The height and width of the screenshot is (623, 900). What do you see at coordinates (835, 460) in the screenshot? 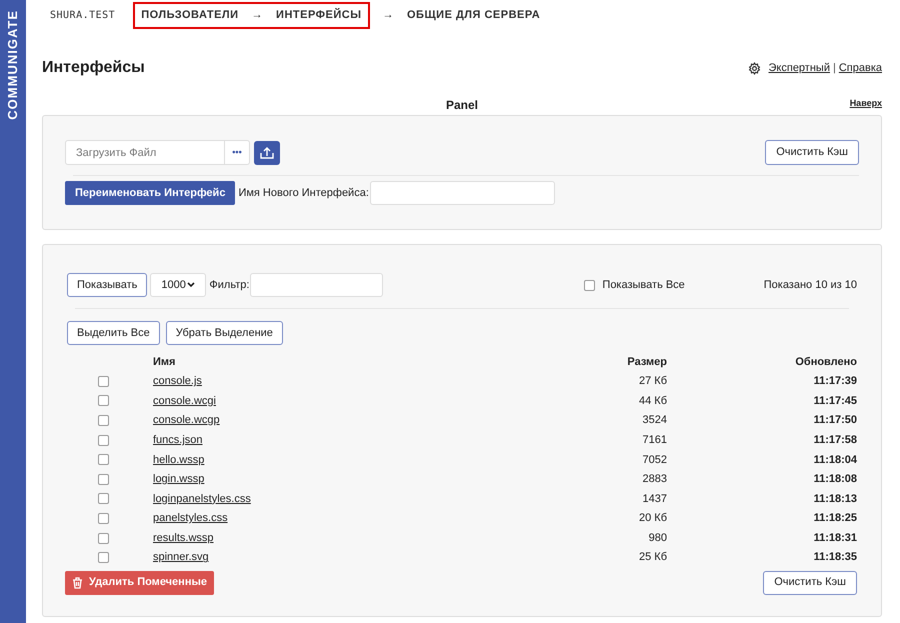
I see `updated-cell-text: 11:18:04` at bounding box center [835, 460].